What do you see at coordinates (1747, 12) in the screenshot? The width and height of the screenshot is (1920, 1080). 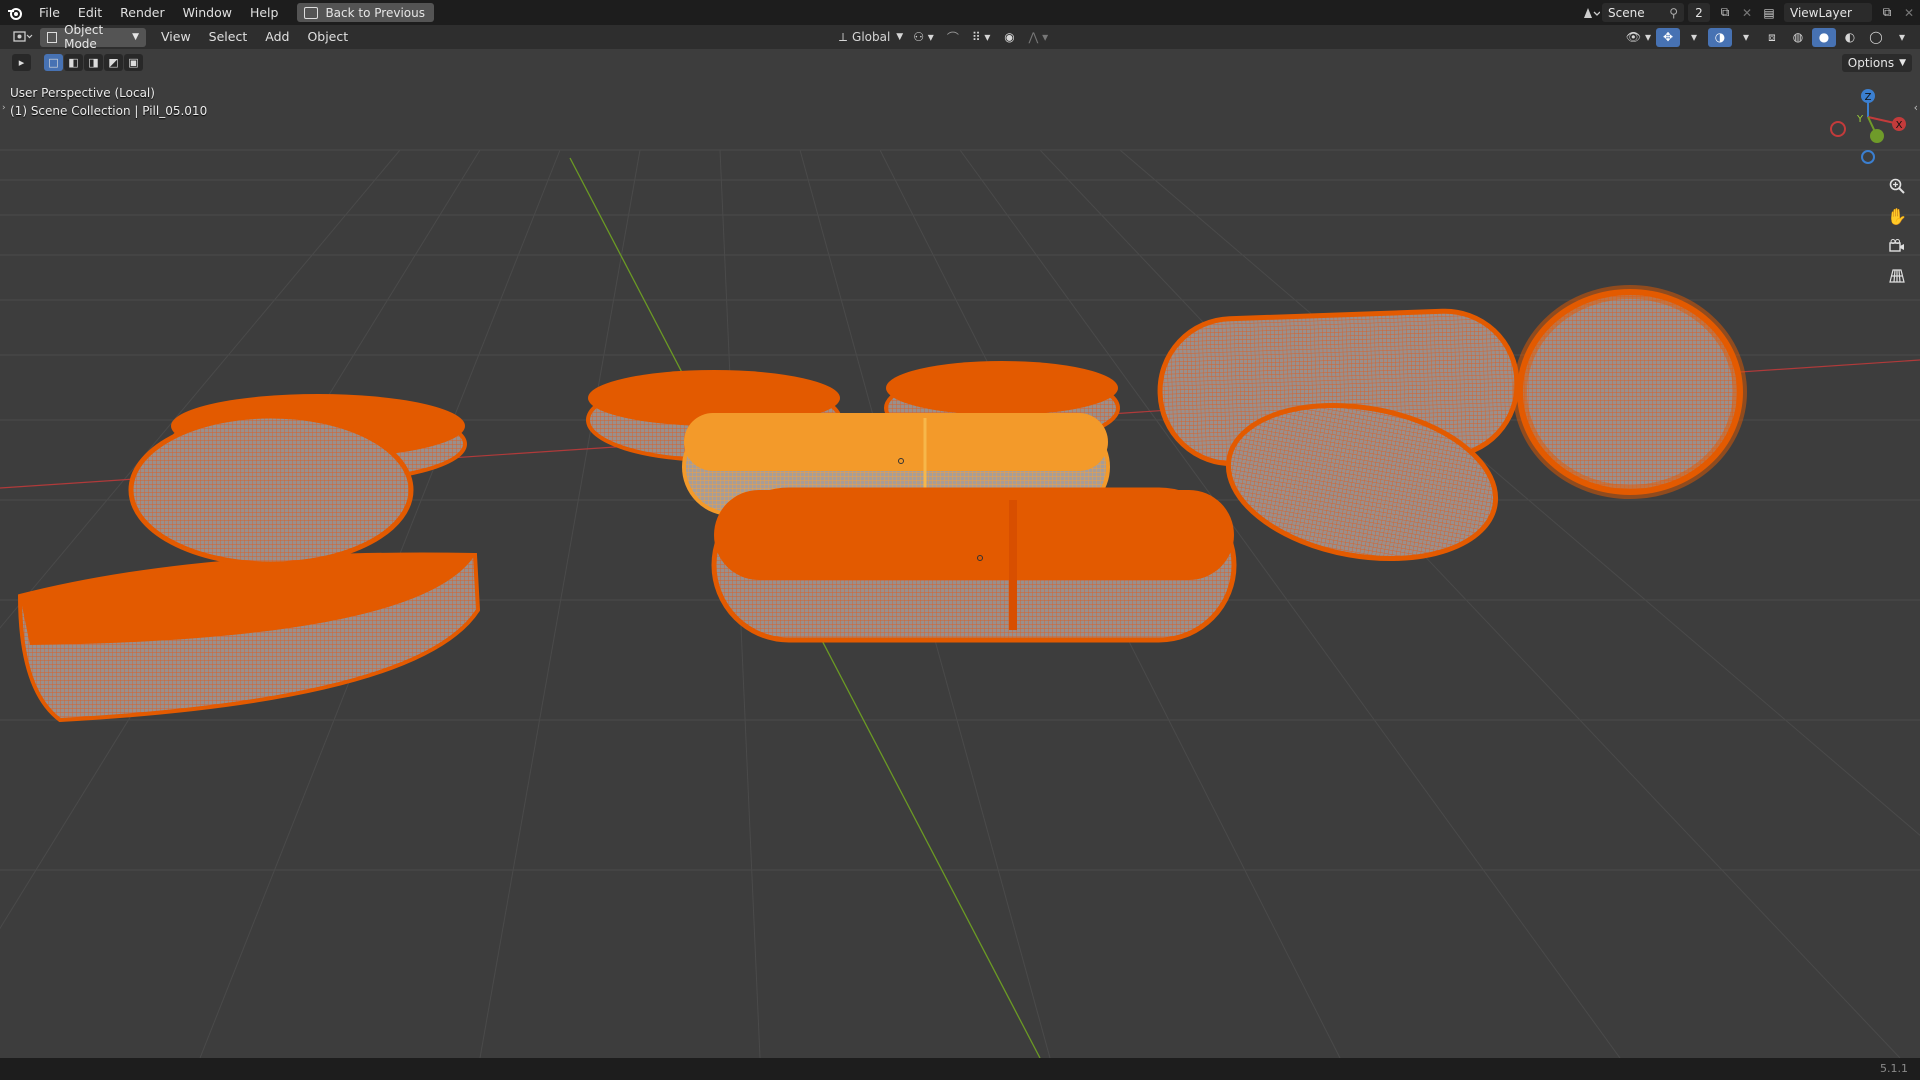 I see `delete-scene-icon: ✕` at bounding box center [1747, 12].